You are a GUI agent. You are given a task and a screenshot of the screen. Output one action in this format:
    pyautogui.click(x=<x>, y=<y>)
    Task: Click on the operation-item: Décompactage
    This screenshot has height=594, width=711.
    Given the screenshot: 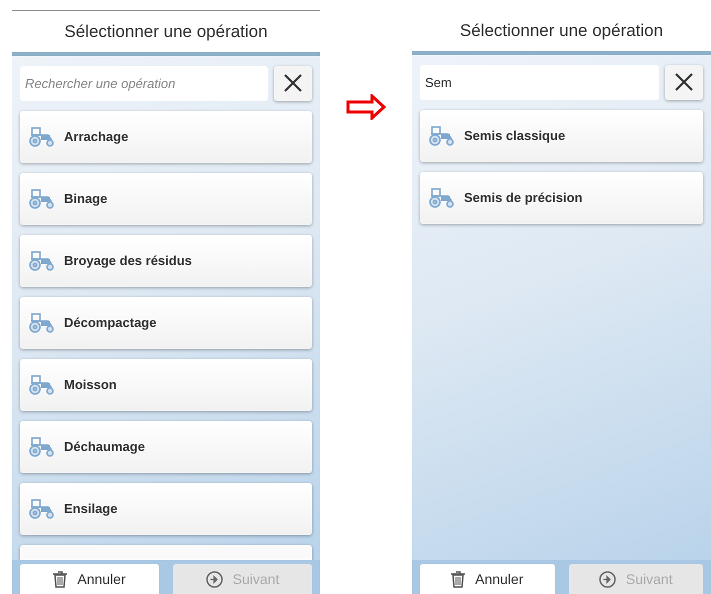 What is the action you would take?
    pyautogui.click(x=166, y=322)
    